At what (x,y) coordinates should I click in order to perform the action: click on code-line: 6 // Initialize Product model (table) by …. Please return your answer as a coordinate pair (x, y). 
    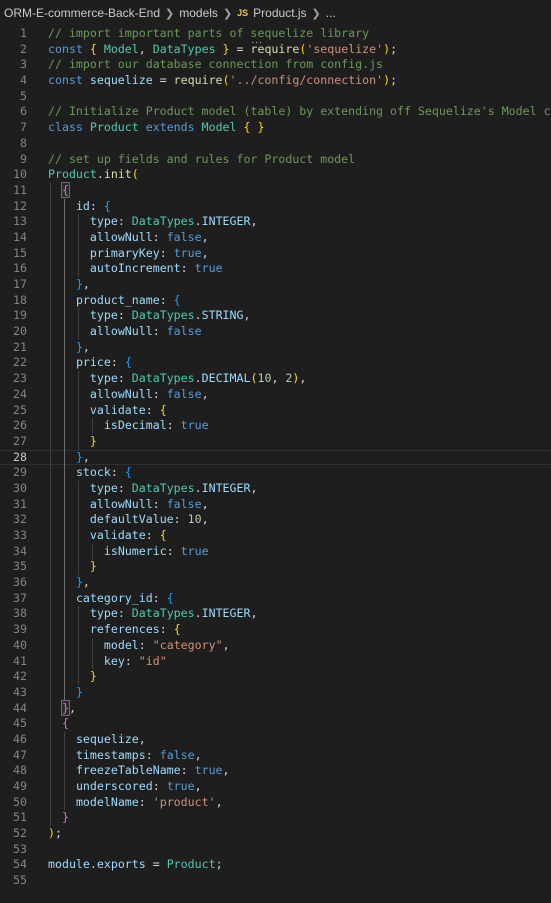
    Looking at the image, I should click on (275, 112).